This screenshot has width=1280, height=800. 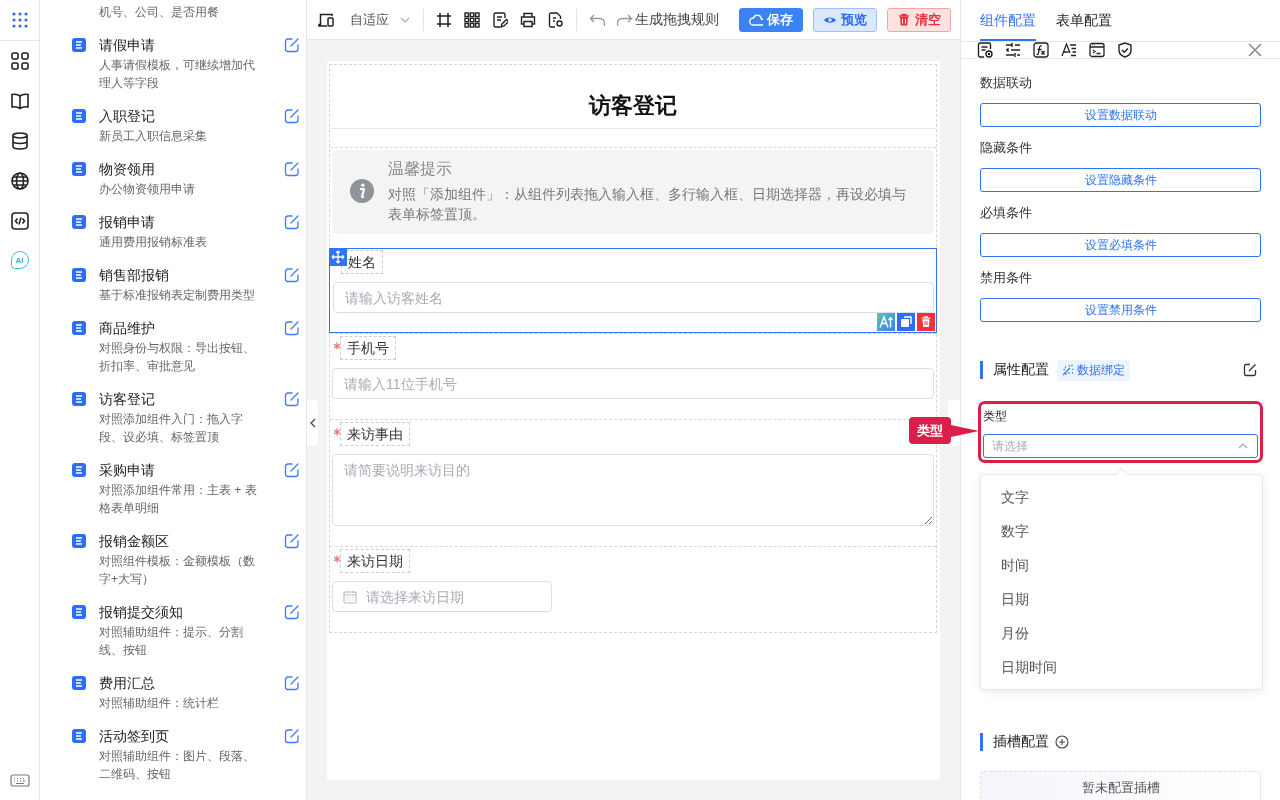 What do you see at coordinates (1121, 497) in the screenshot?
I see `dropdown-option: 文字` at bounding box center [1121, 497].